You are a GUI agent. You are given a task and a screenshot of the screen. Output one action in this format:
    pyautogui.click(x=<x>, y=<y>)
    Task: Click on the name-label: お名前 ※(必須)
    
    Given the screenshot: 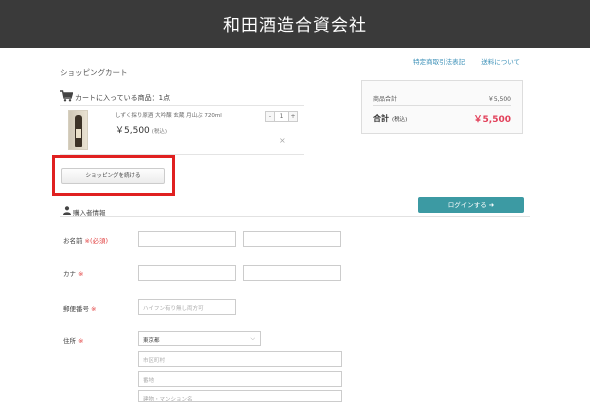 What is the action you would take?
    pyautogui.click(x=85, y=240)
    